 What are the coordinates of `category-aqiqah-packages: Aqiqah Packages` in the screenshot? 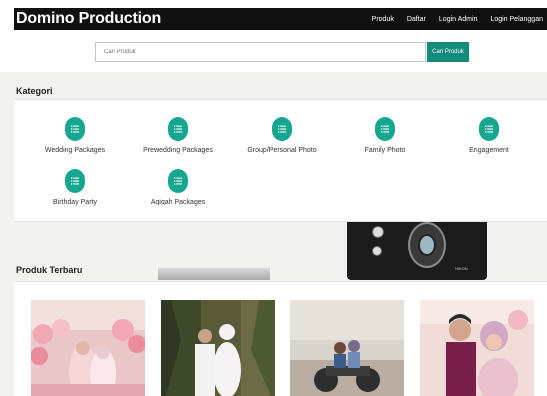 It's located at (178, 187).